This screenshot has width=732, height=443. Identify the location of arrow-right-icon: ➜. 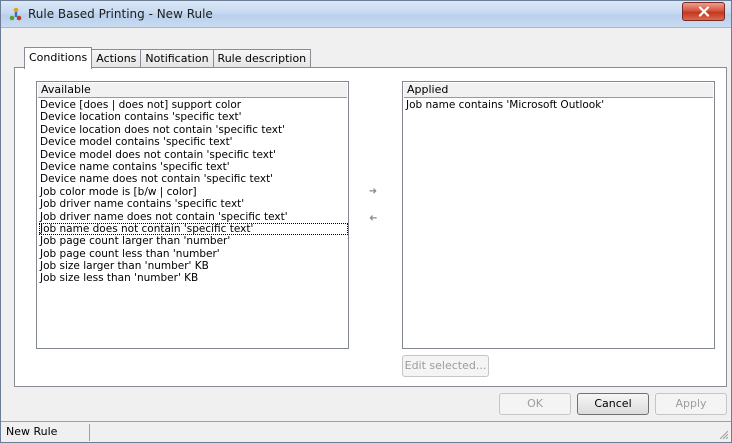
(373, 191).